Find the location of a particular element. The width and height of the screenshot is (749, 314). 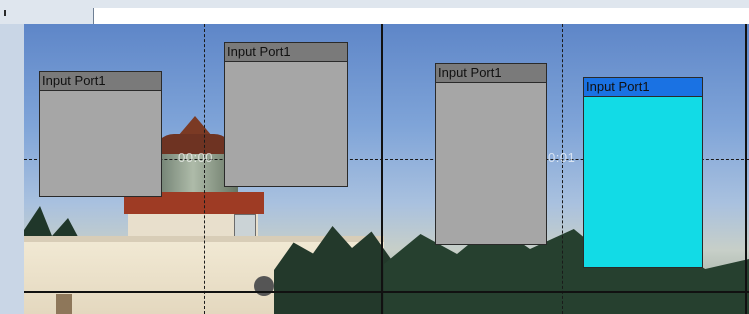

header-strip is located at coordinates (421, 16).